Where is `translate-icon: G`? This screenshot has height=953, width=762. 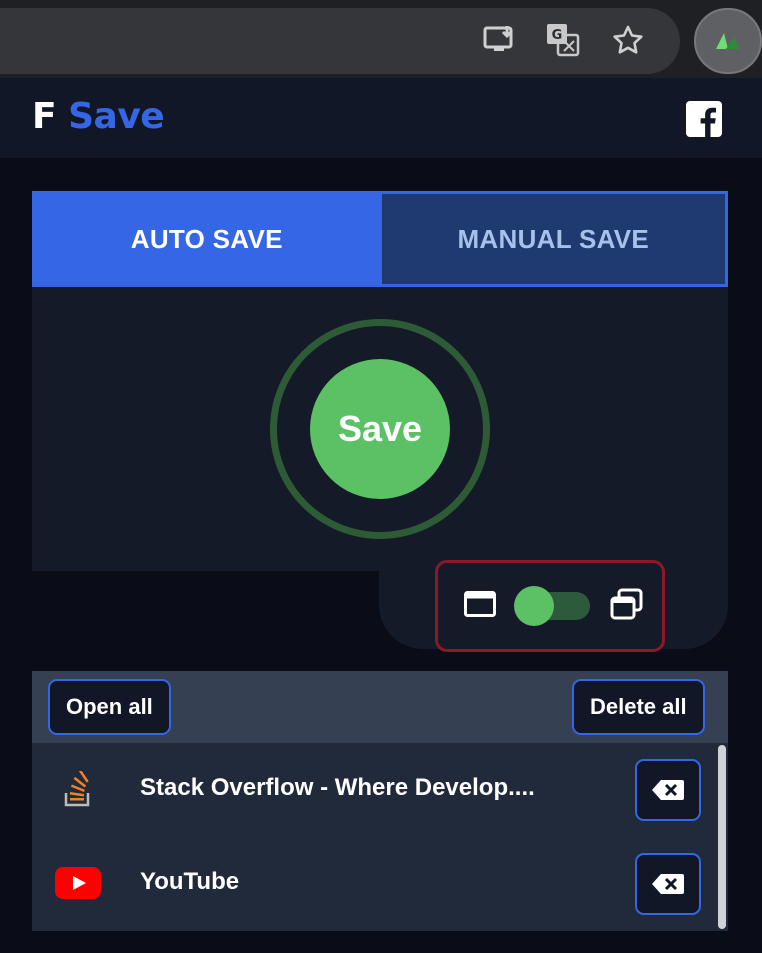 translate-icon: G is located at coordinates (563, 40).